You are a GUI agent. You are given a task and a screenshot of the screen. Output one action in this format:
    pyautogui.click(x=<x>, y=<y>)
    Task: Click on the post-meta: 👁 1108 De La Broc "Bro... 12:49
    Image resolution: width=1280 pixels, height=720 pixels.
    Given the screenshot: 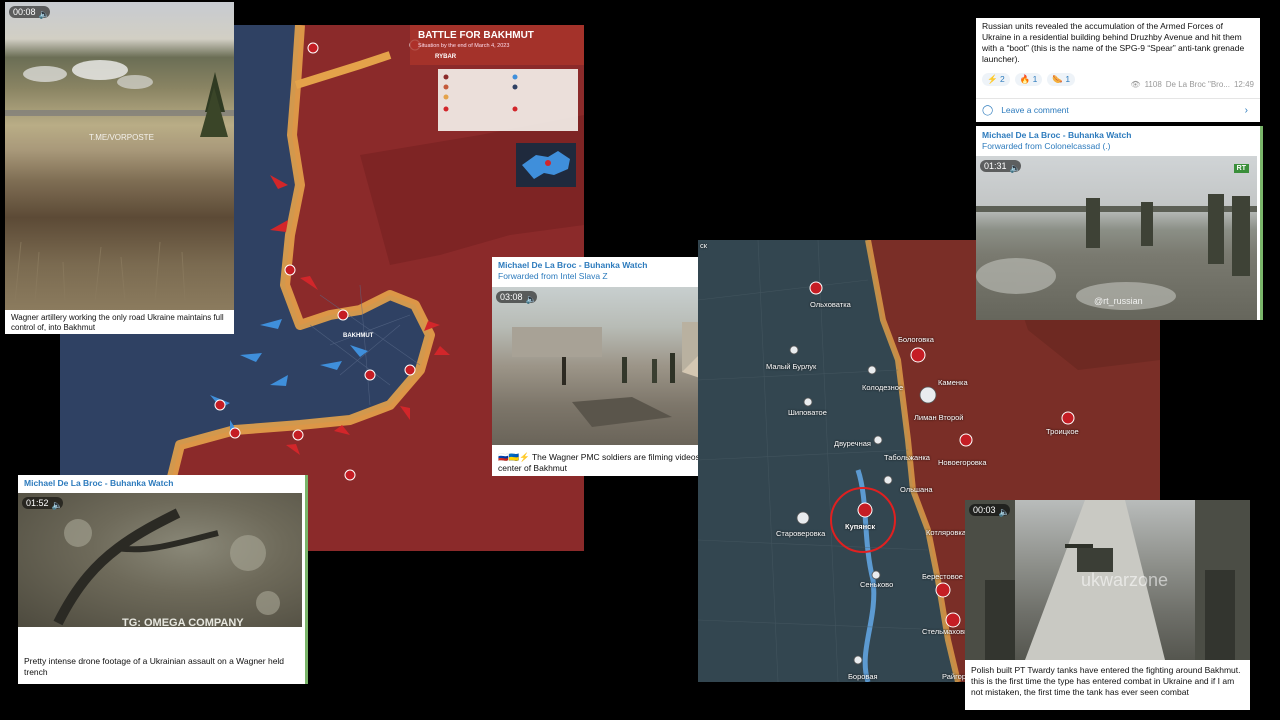 What is the action you would take?
    pyautogui.click(x=1192, y=84)
    